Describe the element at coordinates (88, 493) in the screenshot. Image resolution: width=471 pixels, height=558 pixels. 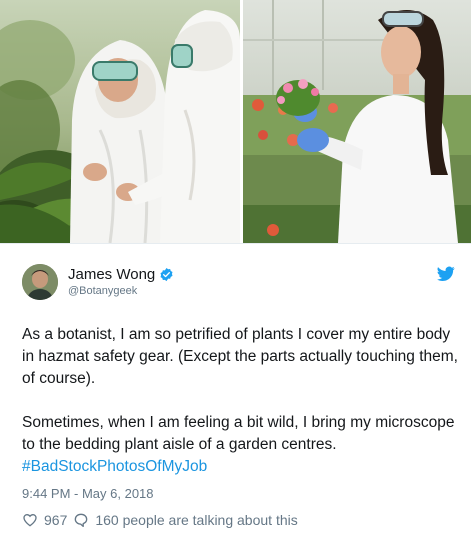
I see `tweet-timestamp: 9:44 PM - May 6, 2018` at that location.